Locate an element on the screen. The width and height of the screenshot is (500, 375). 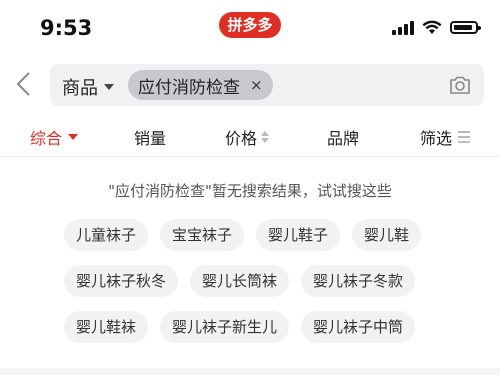
suggestion-chip: 婴儿袜子秋冬 is located at coordinates (121, 281).